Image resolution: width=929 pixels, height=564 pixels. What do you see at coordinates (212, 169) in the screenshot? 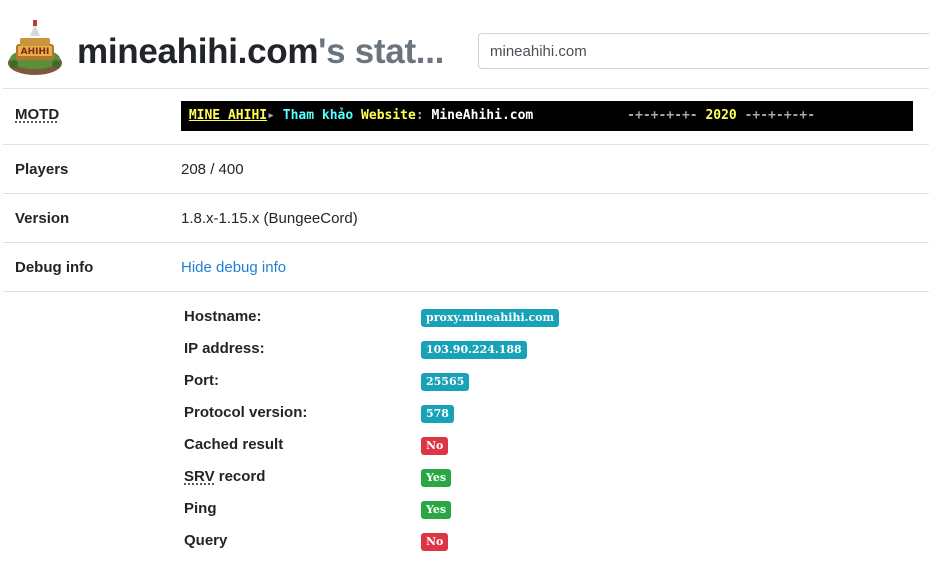
I see `players-value: 208 / 400` at bounding box center [212, 169].